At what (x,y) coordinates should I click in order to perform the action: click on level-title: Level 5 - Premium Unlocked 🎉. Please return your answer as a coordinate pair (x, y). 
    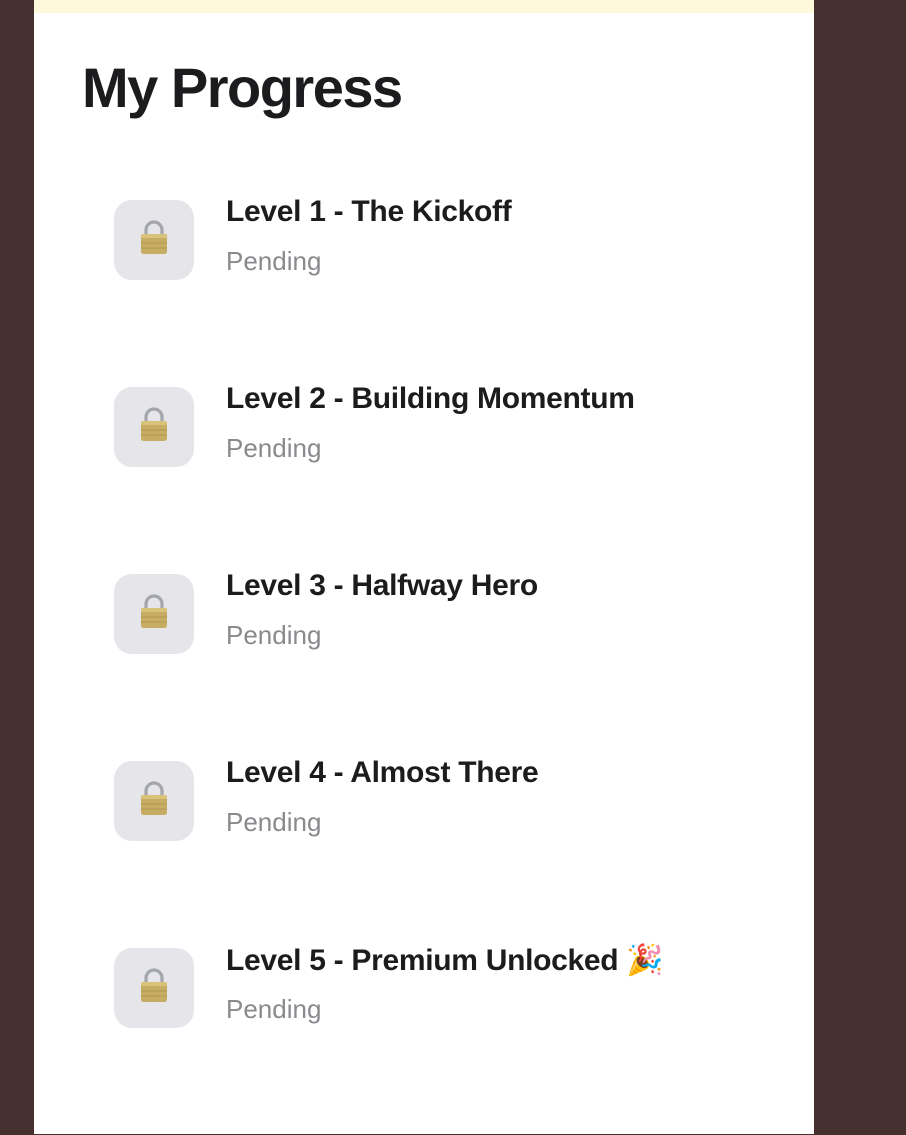
    Looking at the image, I should click on (445, 960).